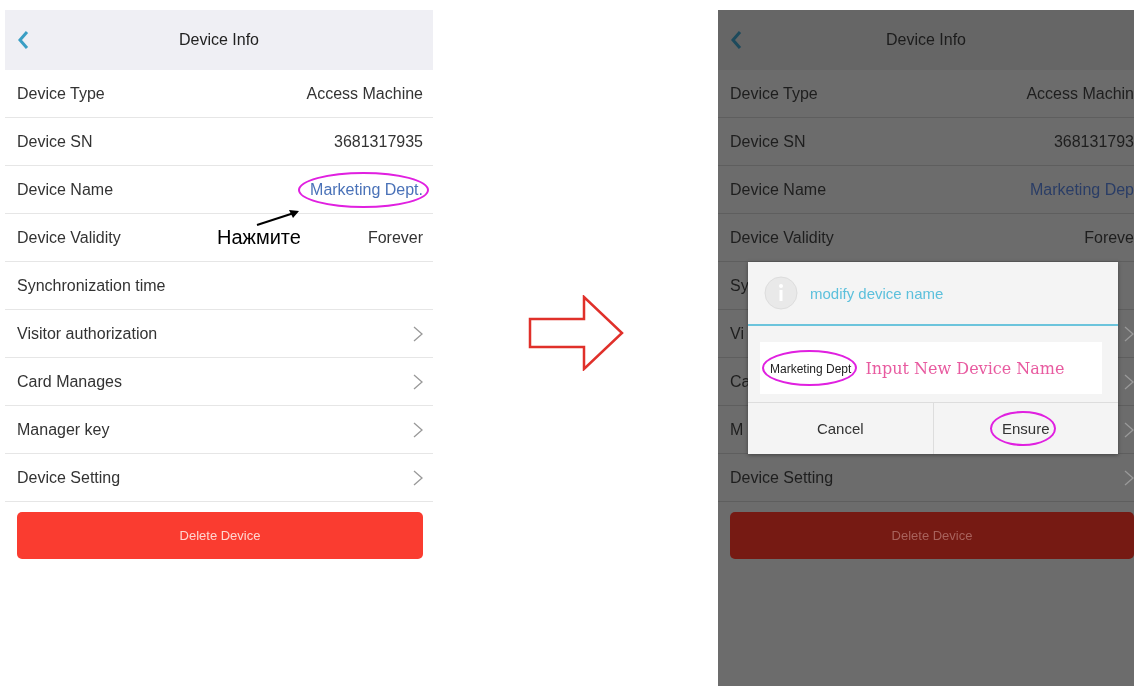 This screenshot has width=1134, height=686. I want to click on row-label: Sy, so click(739, 285).